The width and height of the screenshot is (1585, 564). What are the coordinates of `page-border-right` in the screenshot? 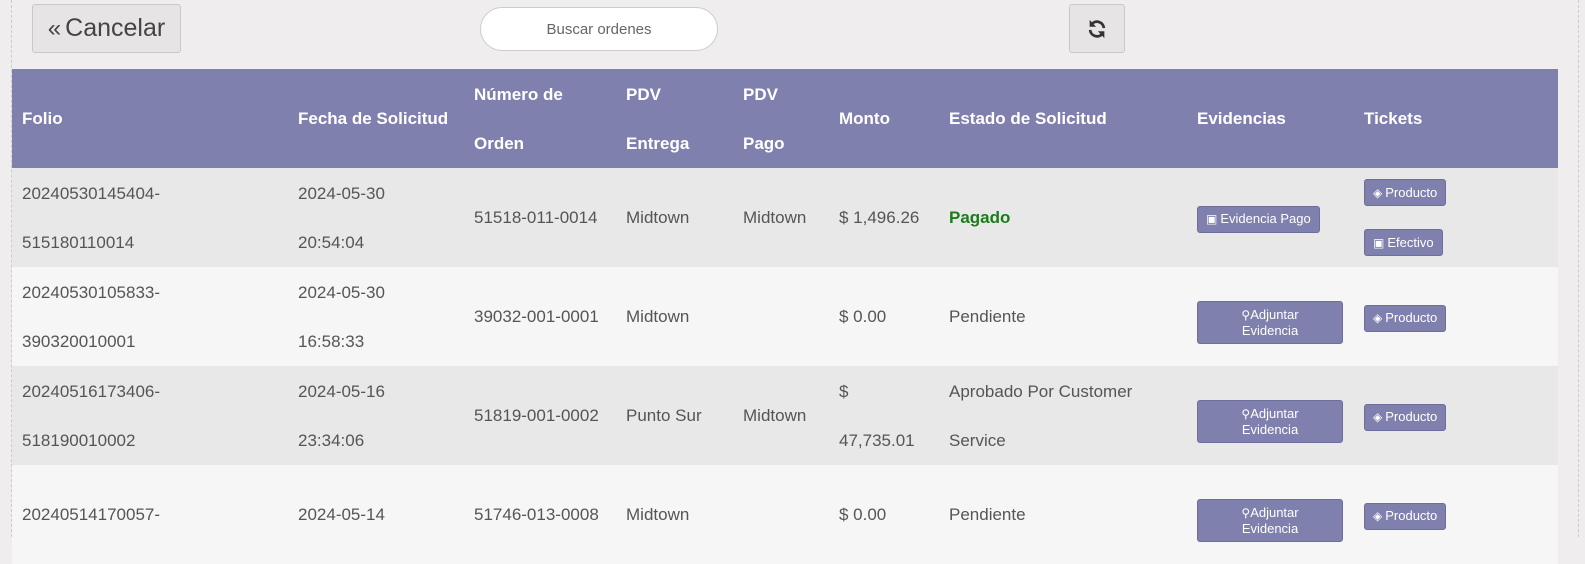 It's located at (1578, 268).